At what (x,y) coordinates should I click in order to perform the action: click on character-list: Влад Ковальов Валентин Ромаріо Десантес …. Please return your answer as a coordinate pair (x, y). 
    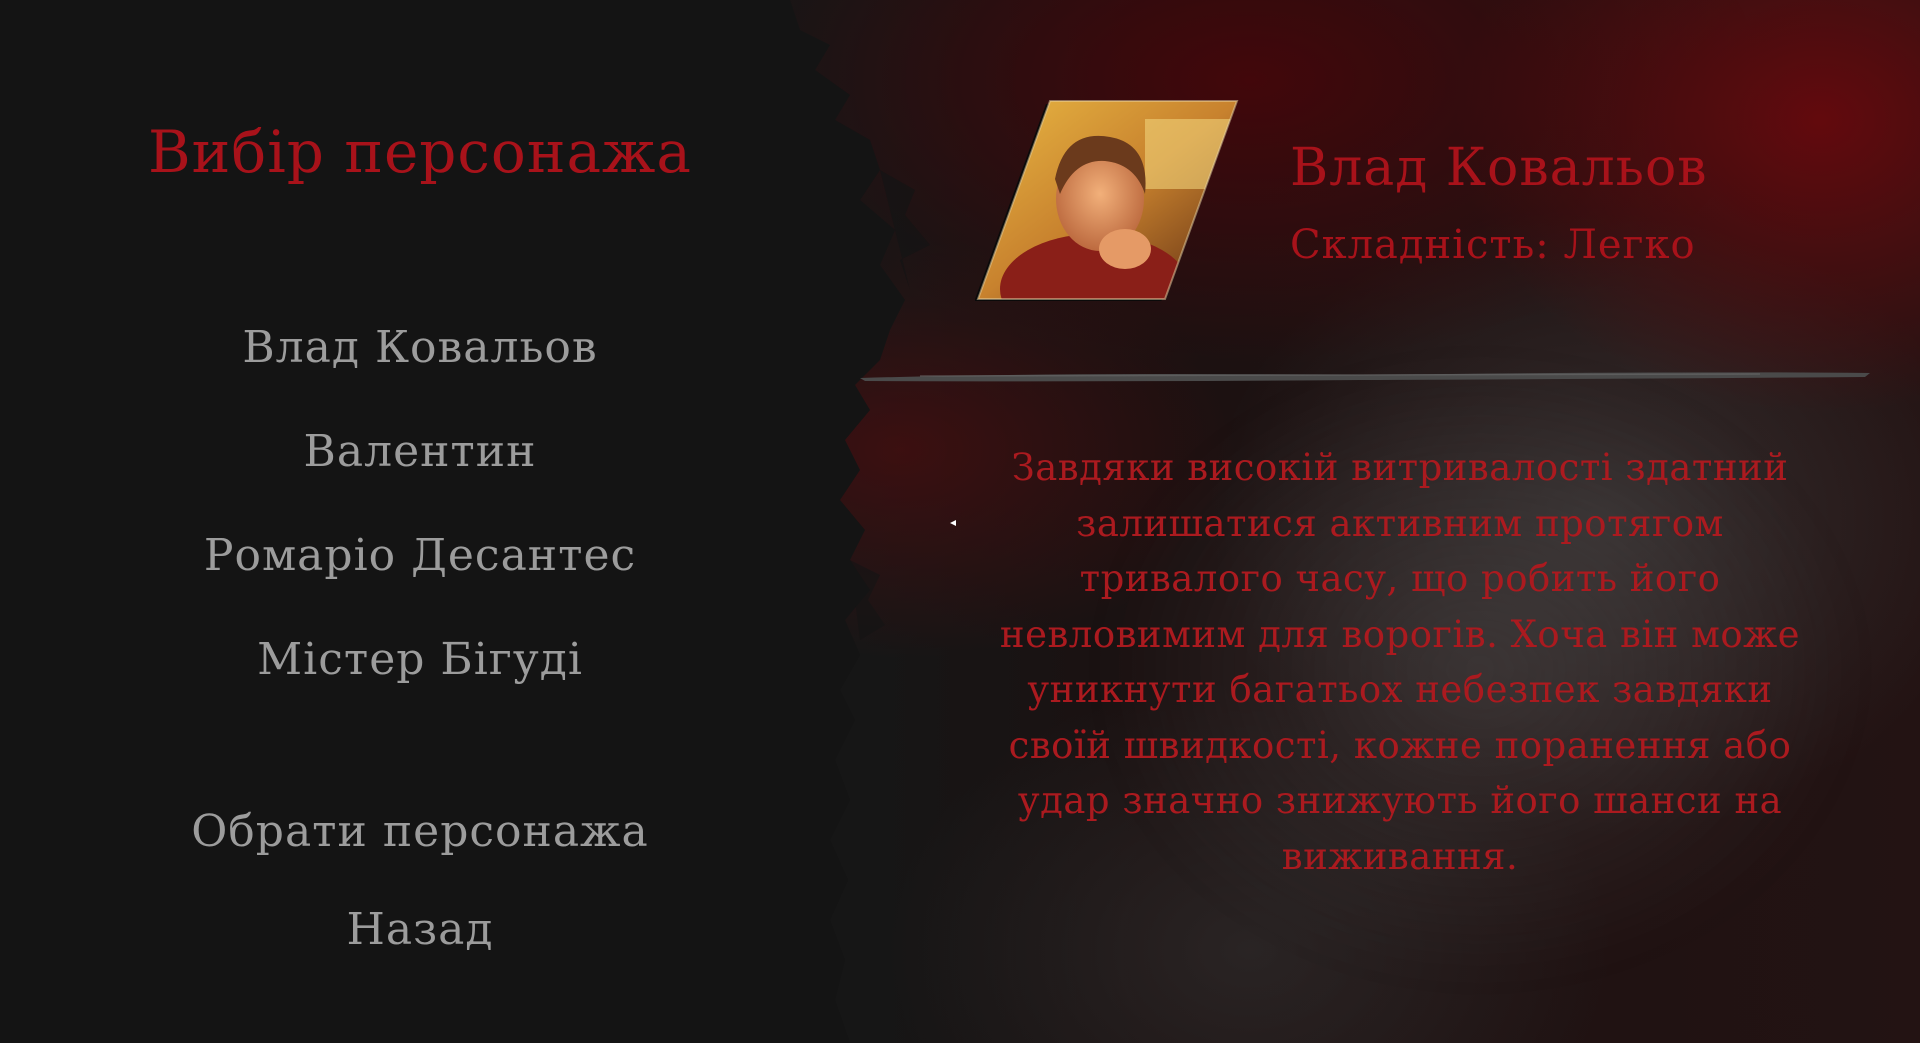
    Looking at the image, I should click on (420, 520).